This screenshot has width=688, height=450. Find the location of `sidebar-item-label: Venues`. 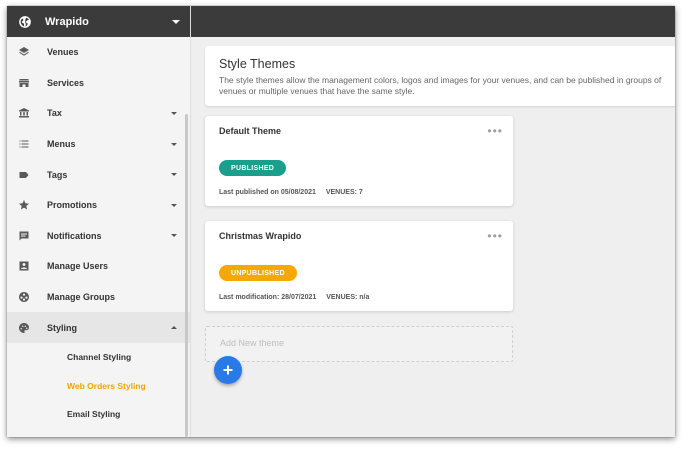

sidebar-item-label: Venues is located at coordinates (63, 52).